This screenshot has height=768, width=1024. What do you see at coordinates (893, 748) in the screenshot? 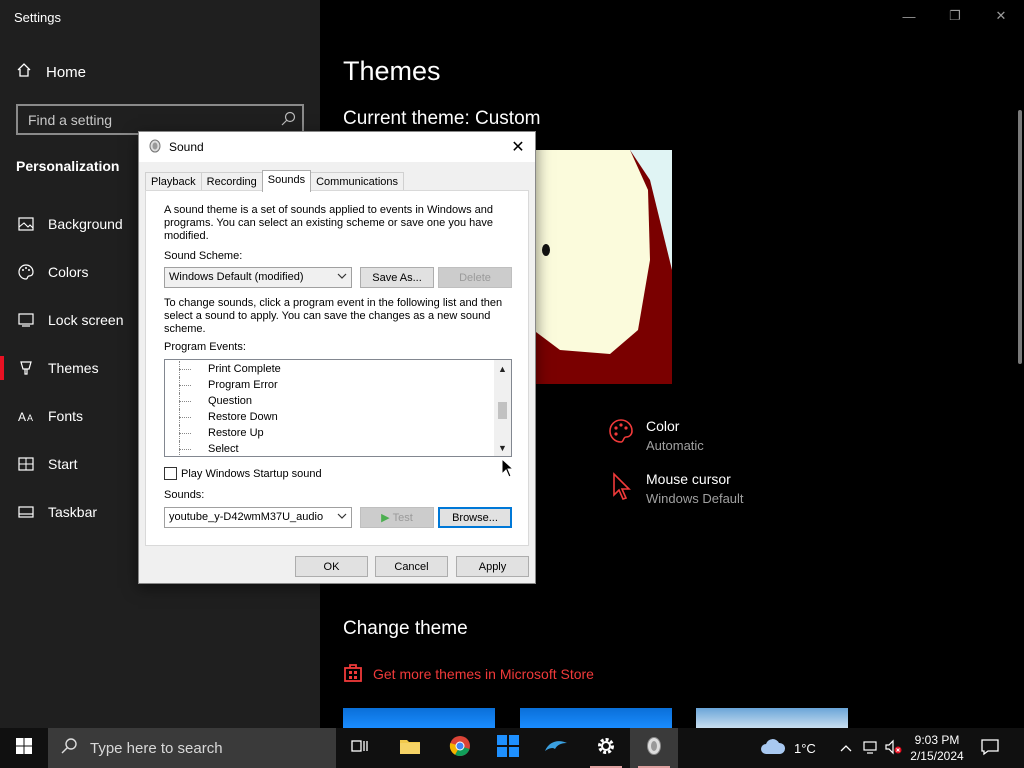
I see `volume-status` at bounding box center [893, 748].